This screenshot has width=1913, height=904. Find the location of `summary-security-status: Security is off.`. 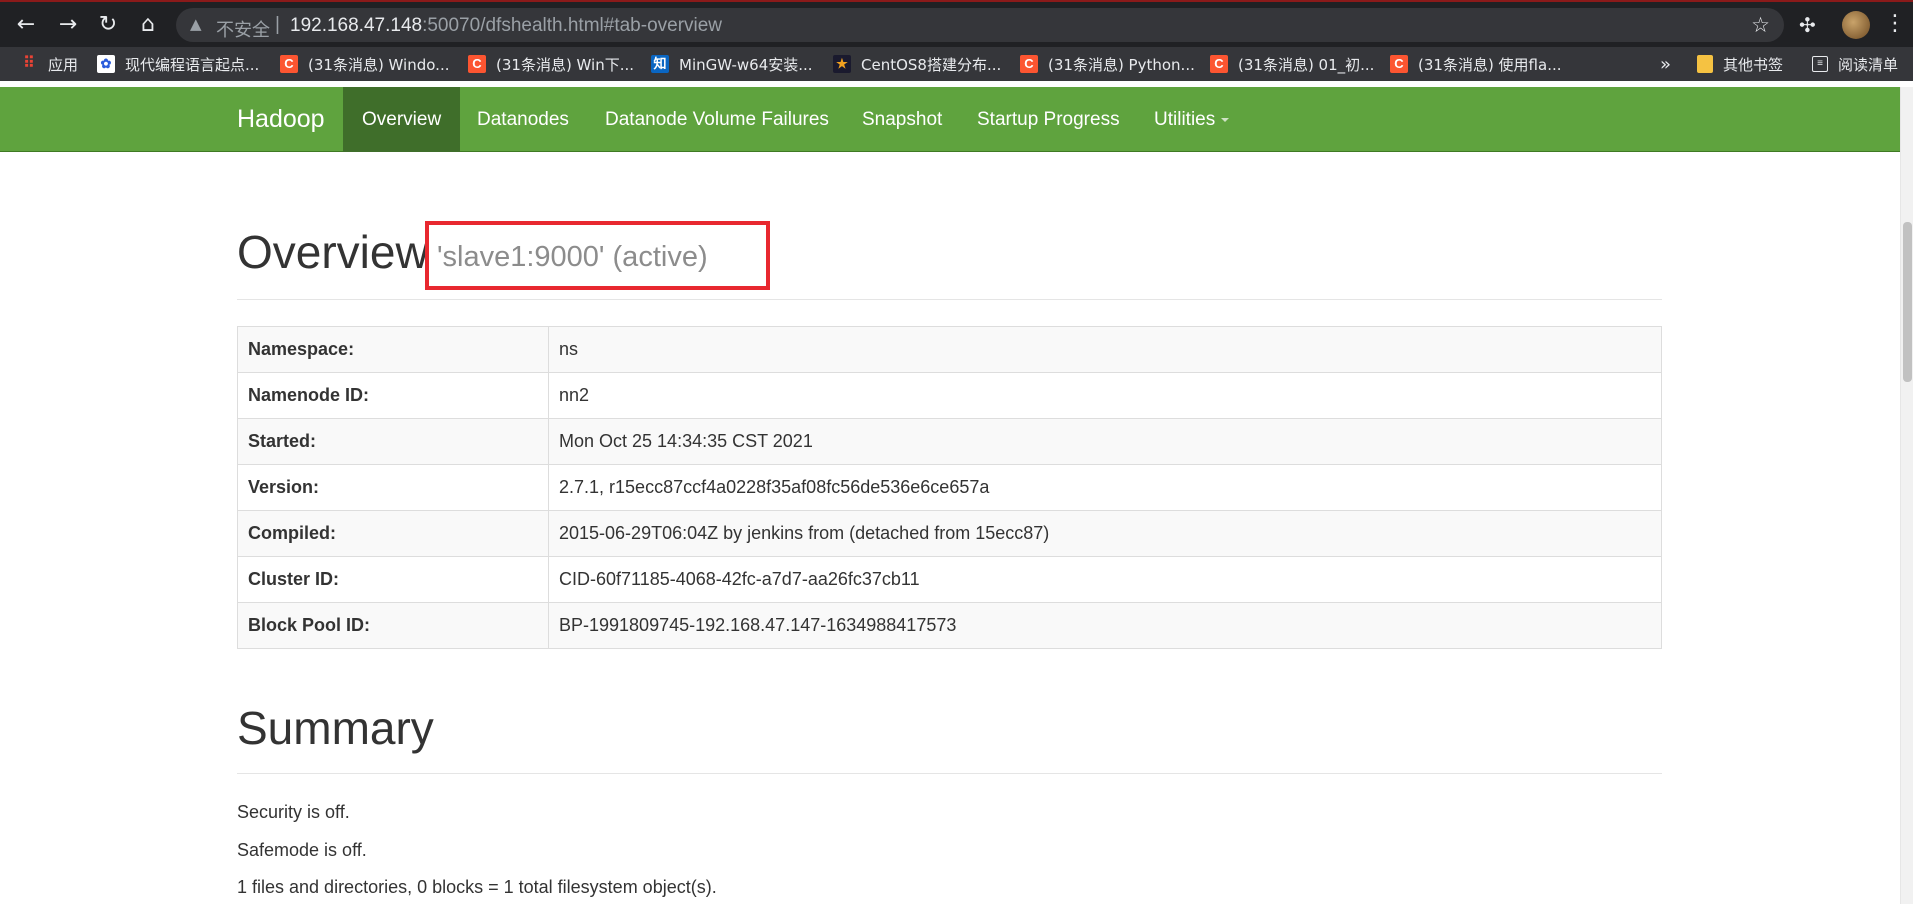

summary-security-status: Security is off. is located at coordinates (293, 812).